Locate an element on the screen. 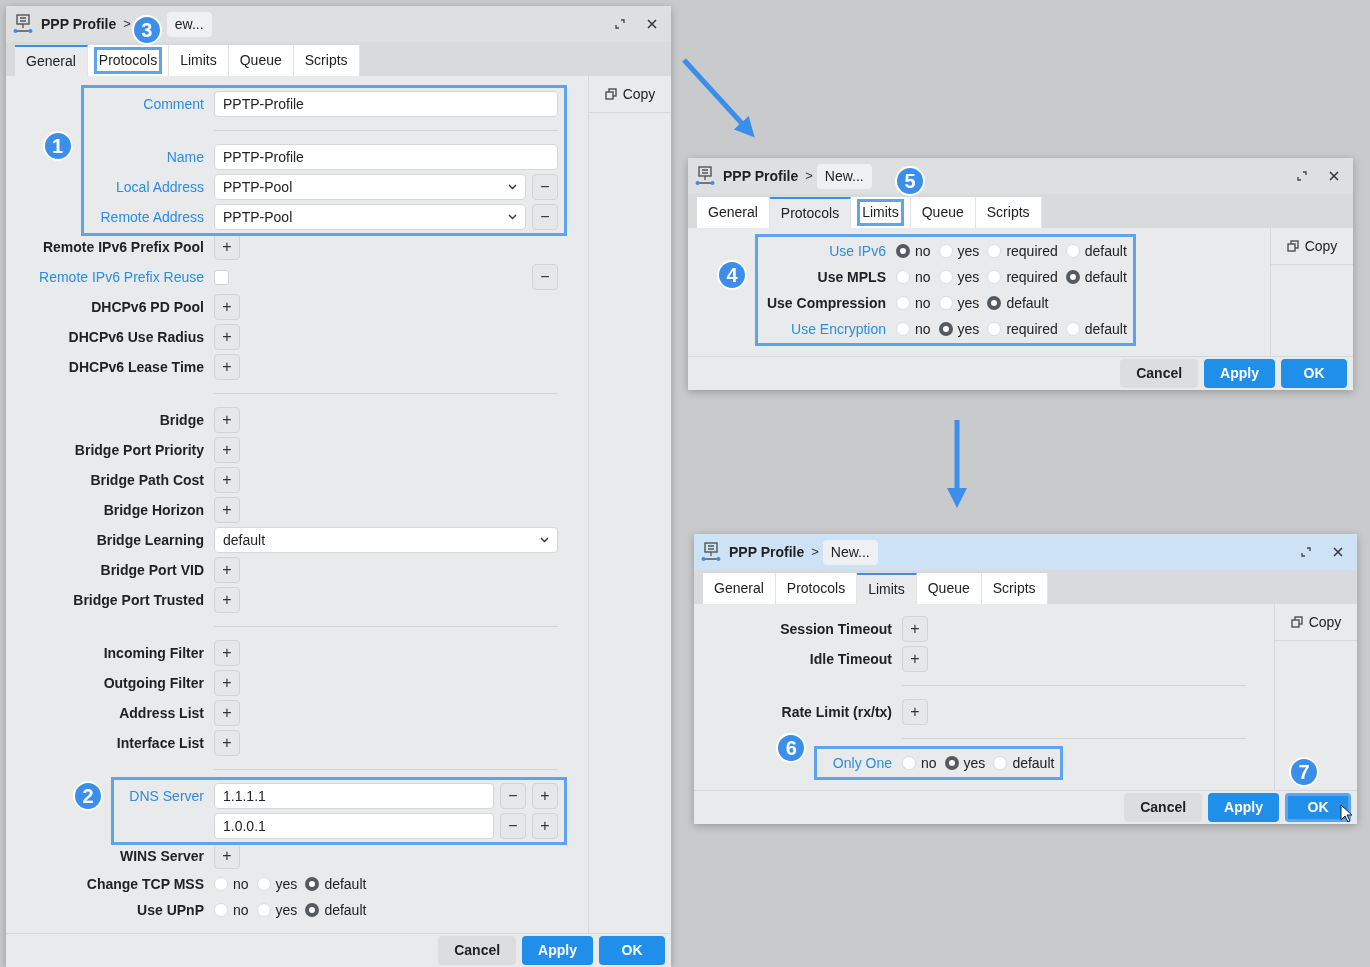 This screenshot has width=1370, height=967. field-label: Use UPnP is located at coordinates (170, 910).